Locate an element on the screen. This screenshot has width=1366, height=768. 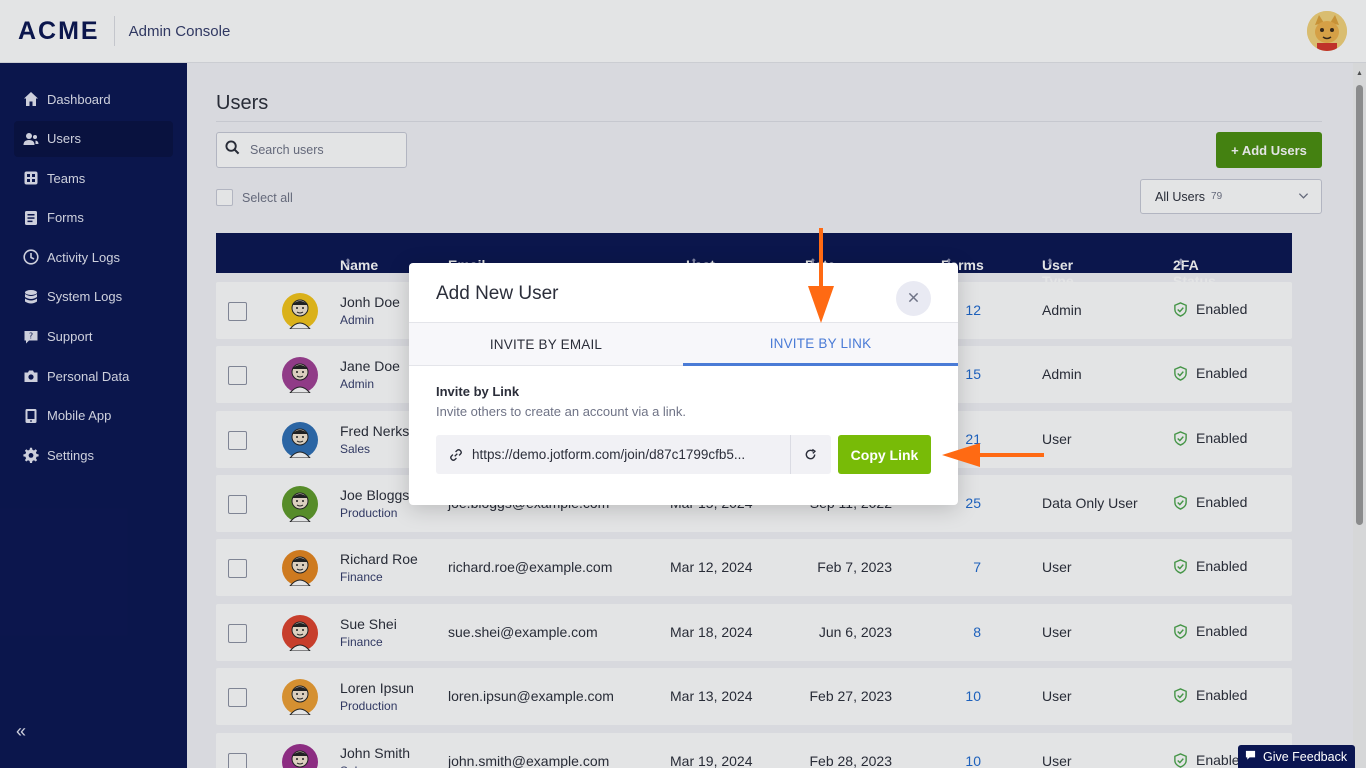
tab-invite-by-link: INVITE BY LINK is located at coordinates (820, 344).